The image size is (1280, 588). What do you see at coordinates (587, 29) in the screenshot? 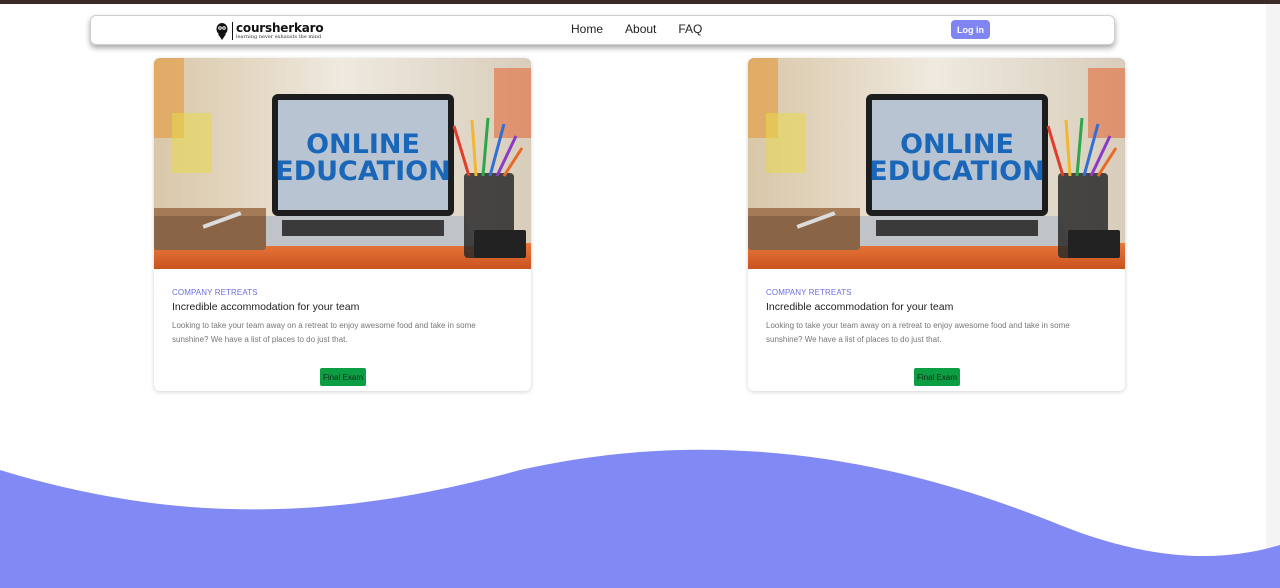
I see `nav-link-home: Home` at bounding box center [587, 29].